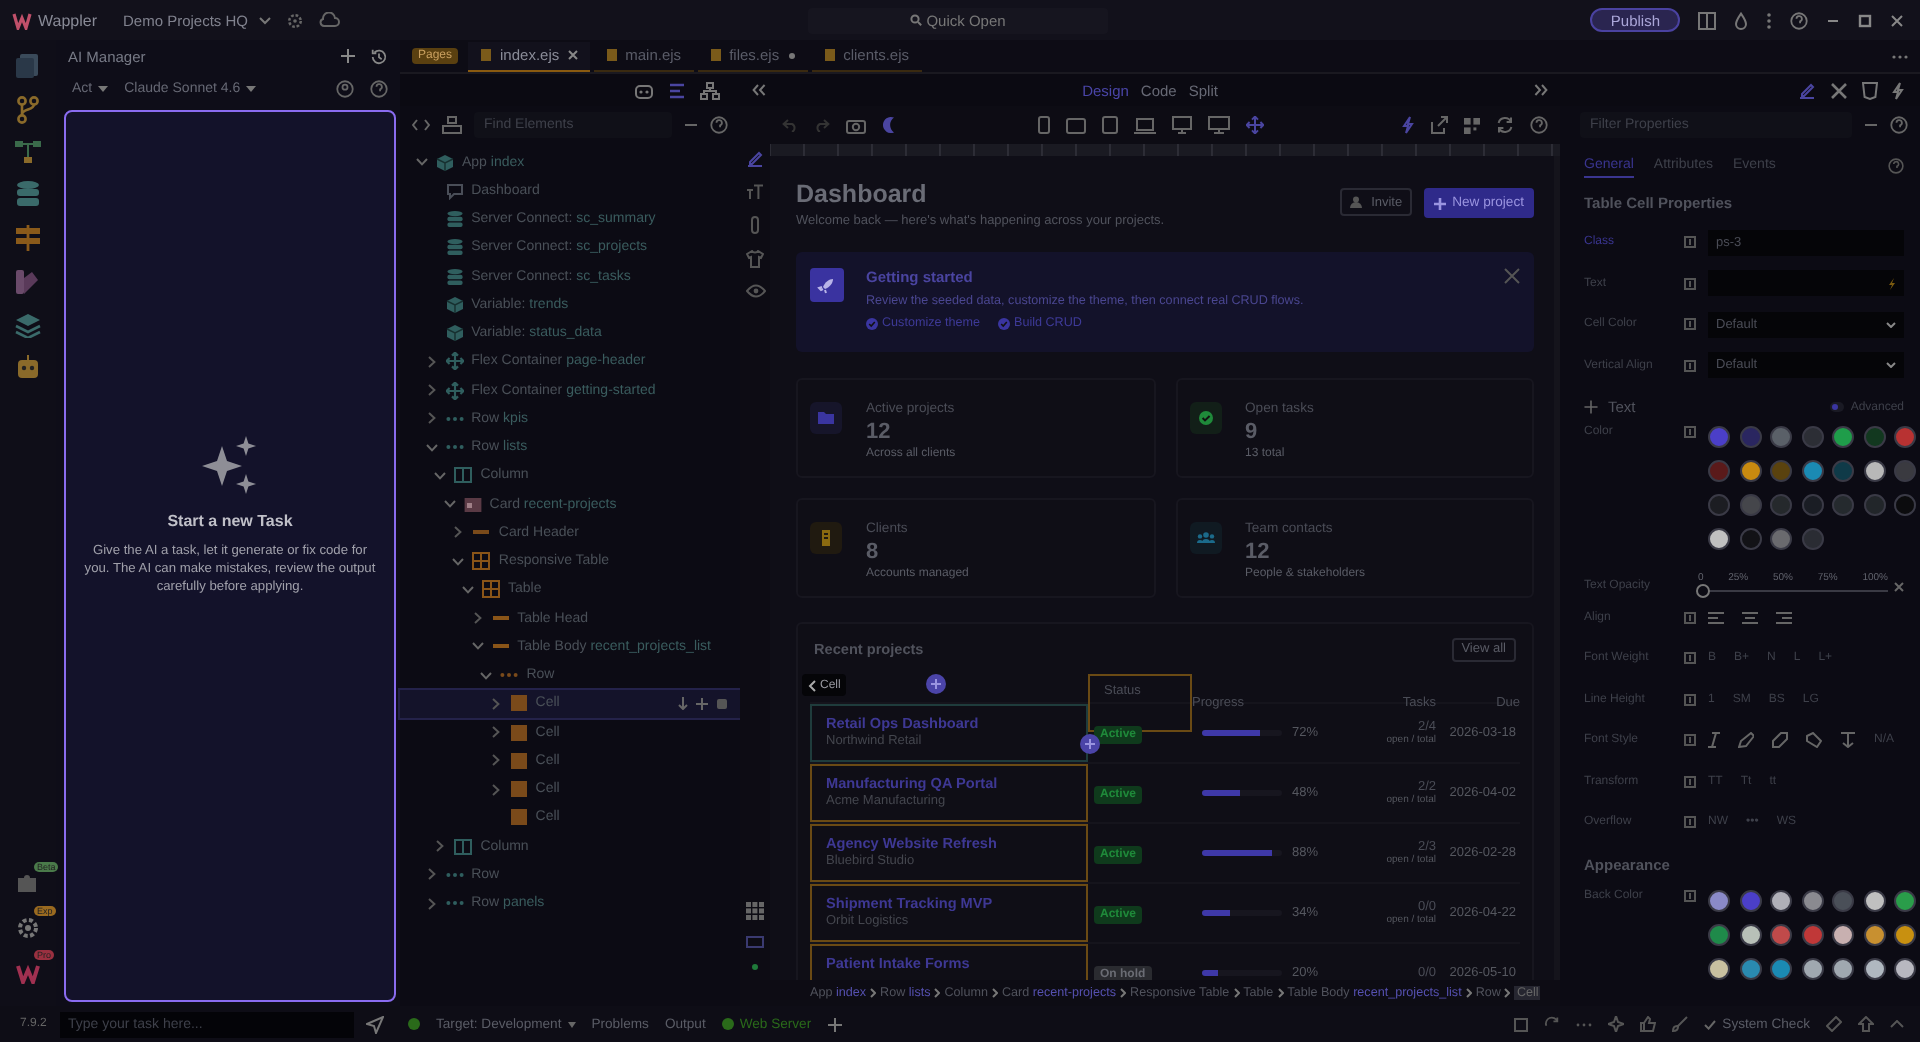 The width and height of the screenshot is (1920, 1042). Describe the element at coordinates (230, 521) in the screenshot. I see `empty-title: Start a new Task` at that location.